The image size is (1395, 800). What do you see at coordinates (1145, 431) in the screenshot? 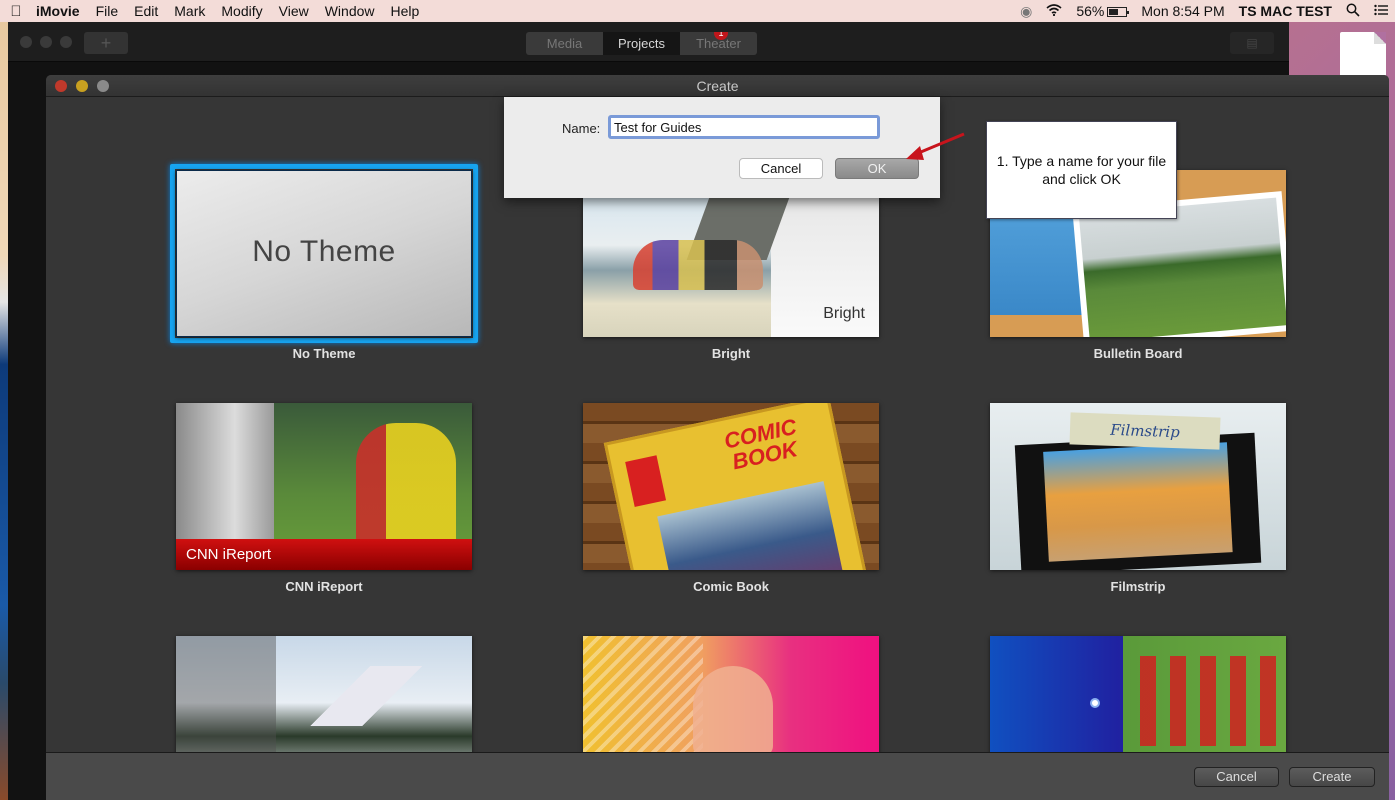
I see `thumbnail-title: Filmstrip` at bounding box center [1145, 431].